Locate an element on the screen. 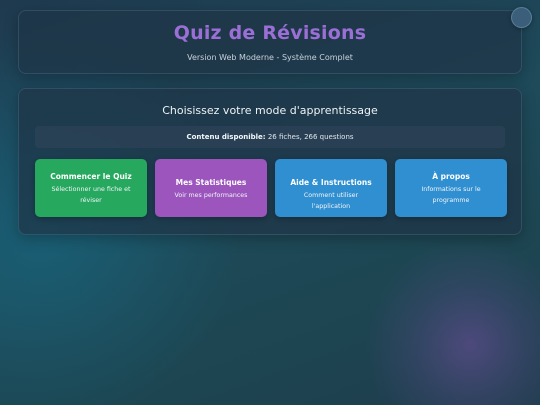 This screenshot has width=540, height=405. about-button: À propos Informations sur le programme is located at coordinates (451, 188).